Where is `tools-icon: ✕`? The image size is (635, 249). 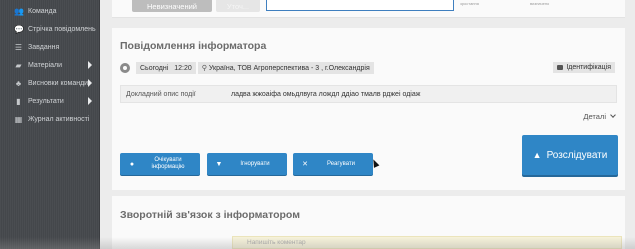 tools-icon: ✕ is located at coordinates (305, 164).